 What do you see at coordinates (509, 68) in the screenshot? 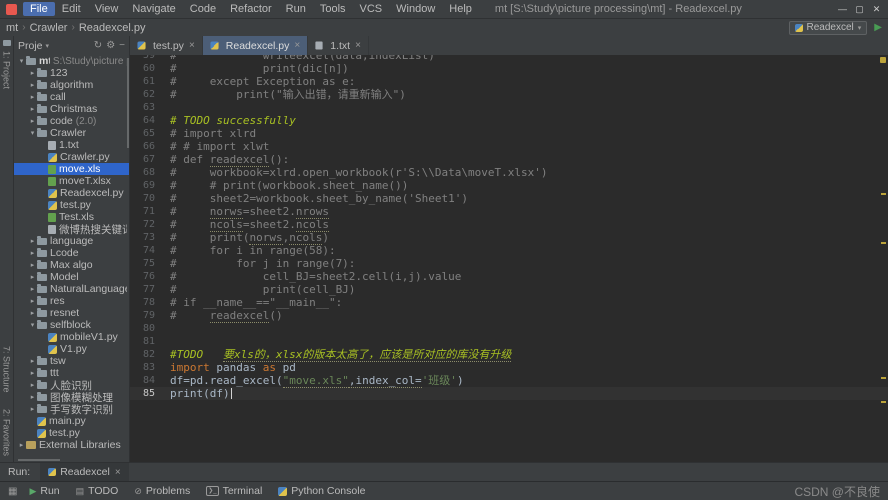
I see `code-line-60: 60 # print(dic[n])` at bounding box center [509, 68].